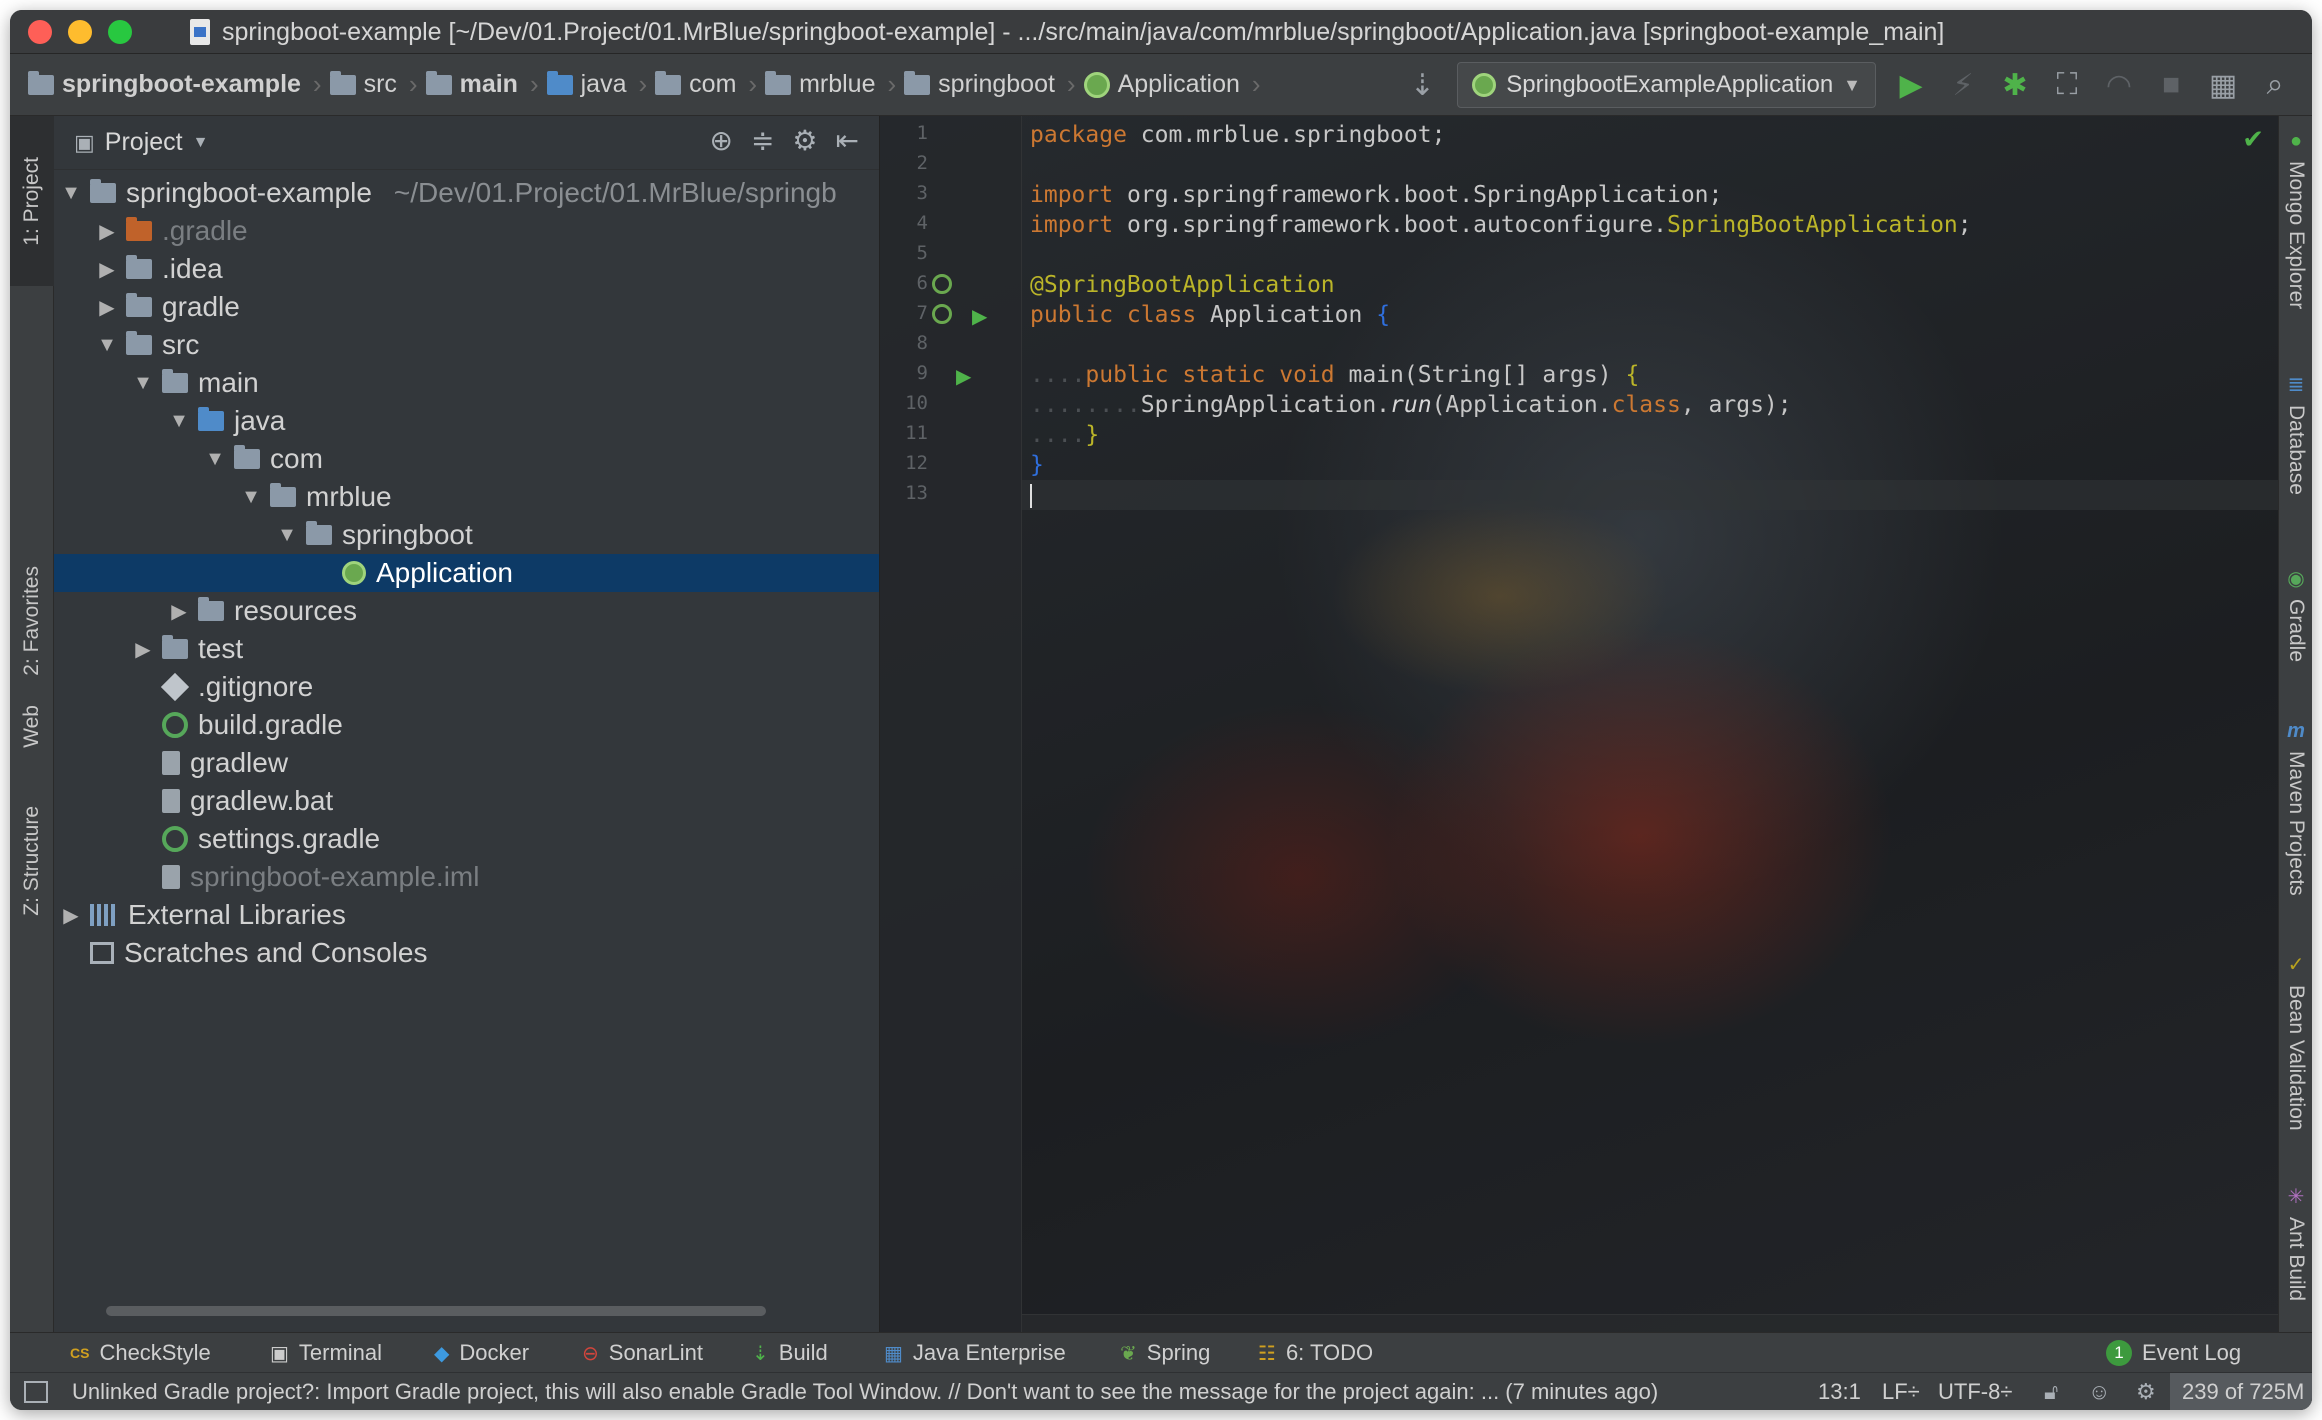  Describe the element at coordinates (2051, 1391) in the screenshot. I see `lock-icon: 🔓︎` at that location.